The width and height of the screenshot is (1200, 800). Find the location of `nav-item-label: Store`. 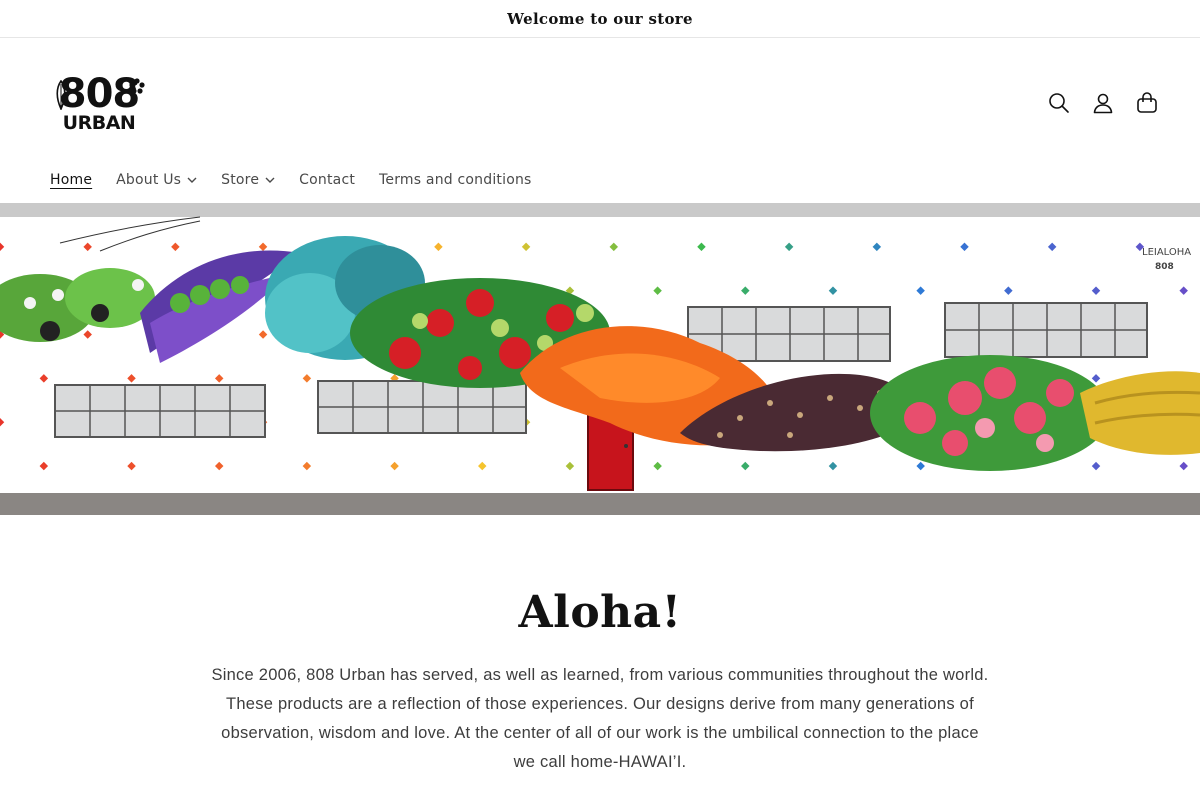

nav-item-label: Store is located at coordinates (240, 180).